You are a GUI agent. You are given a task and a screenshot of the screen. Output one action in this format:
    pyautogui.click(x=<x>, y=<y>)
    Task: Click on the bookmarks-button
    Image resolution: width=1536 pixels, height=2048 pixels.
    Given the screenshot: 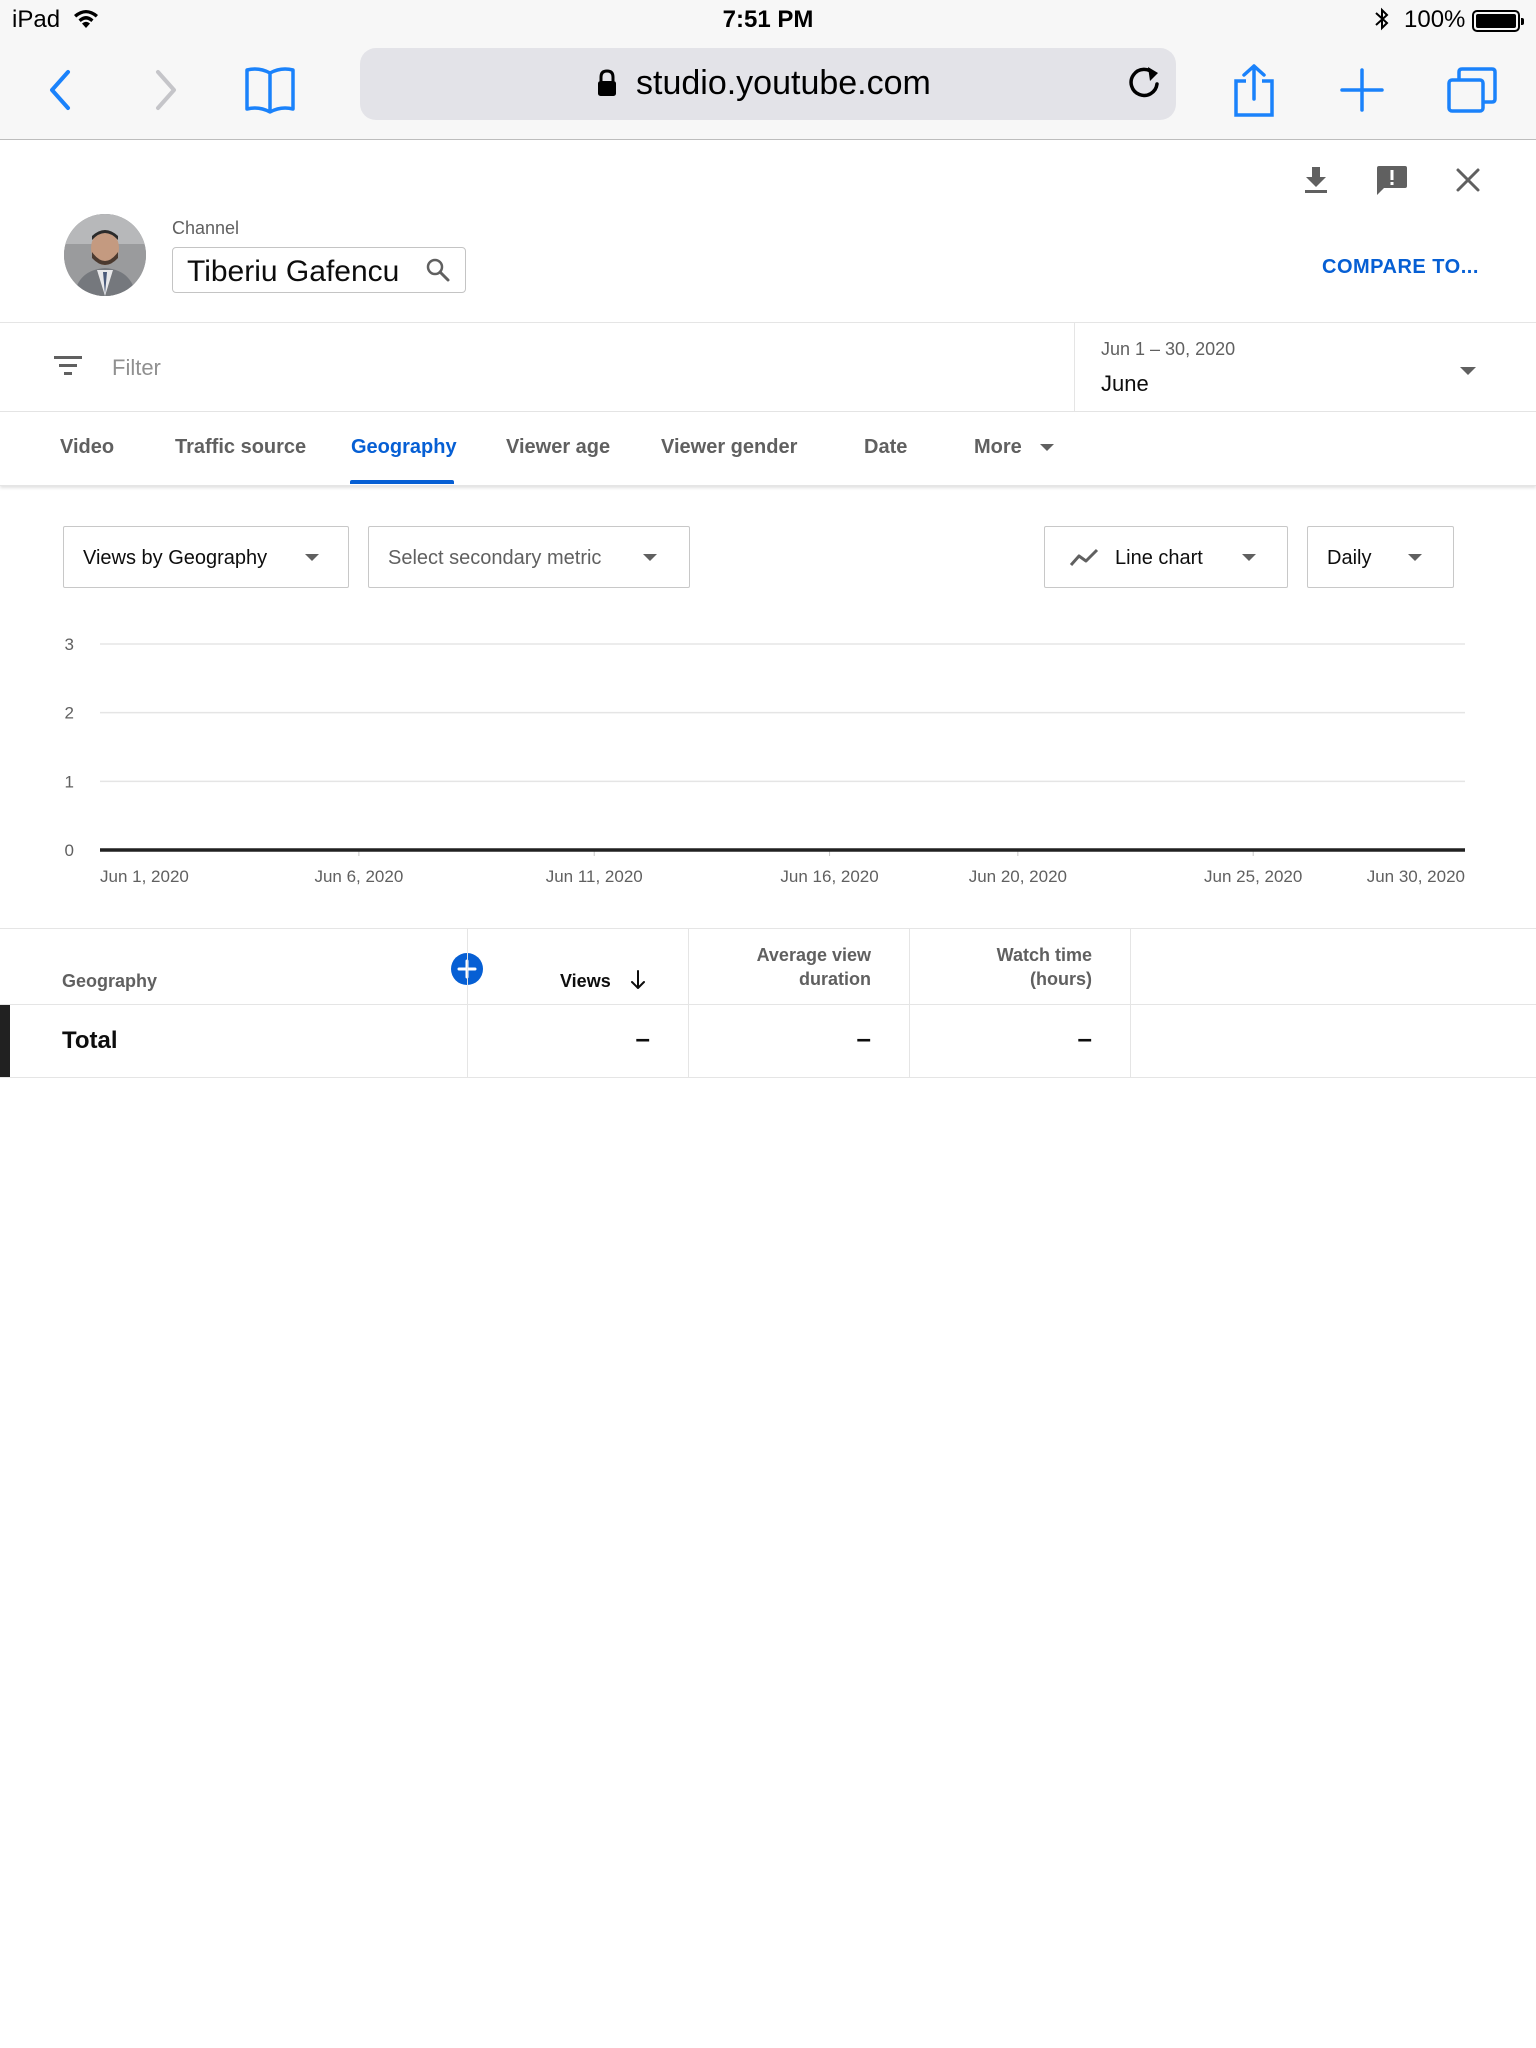 What is the action you would take?
    pyautogui.click(x=270, y=90)
    